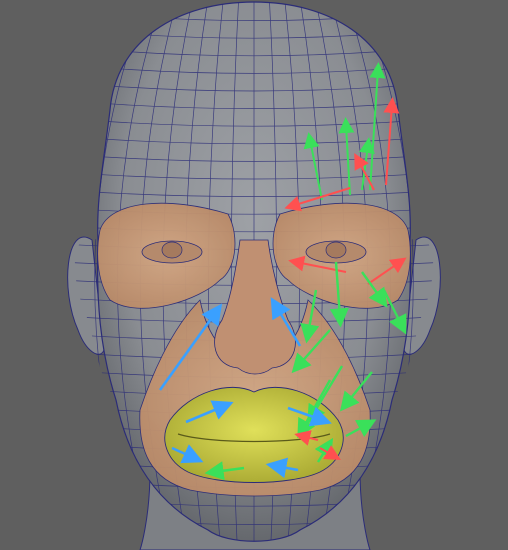  Describe the element at coordinates (336, 252) in the screenshot. I see `eye-right` at that location.